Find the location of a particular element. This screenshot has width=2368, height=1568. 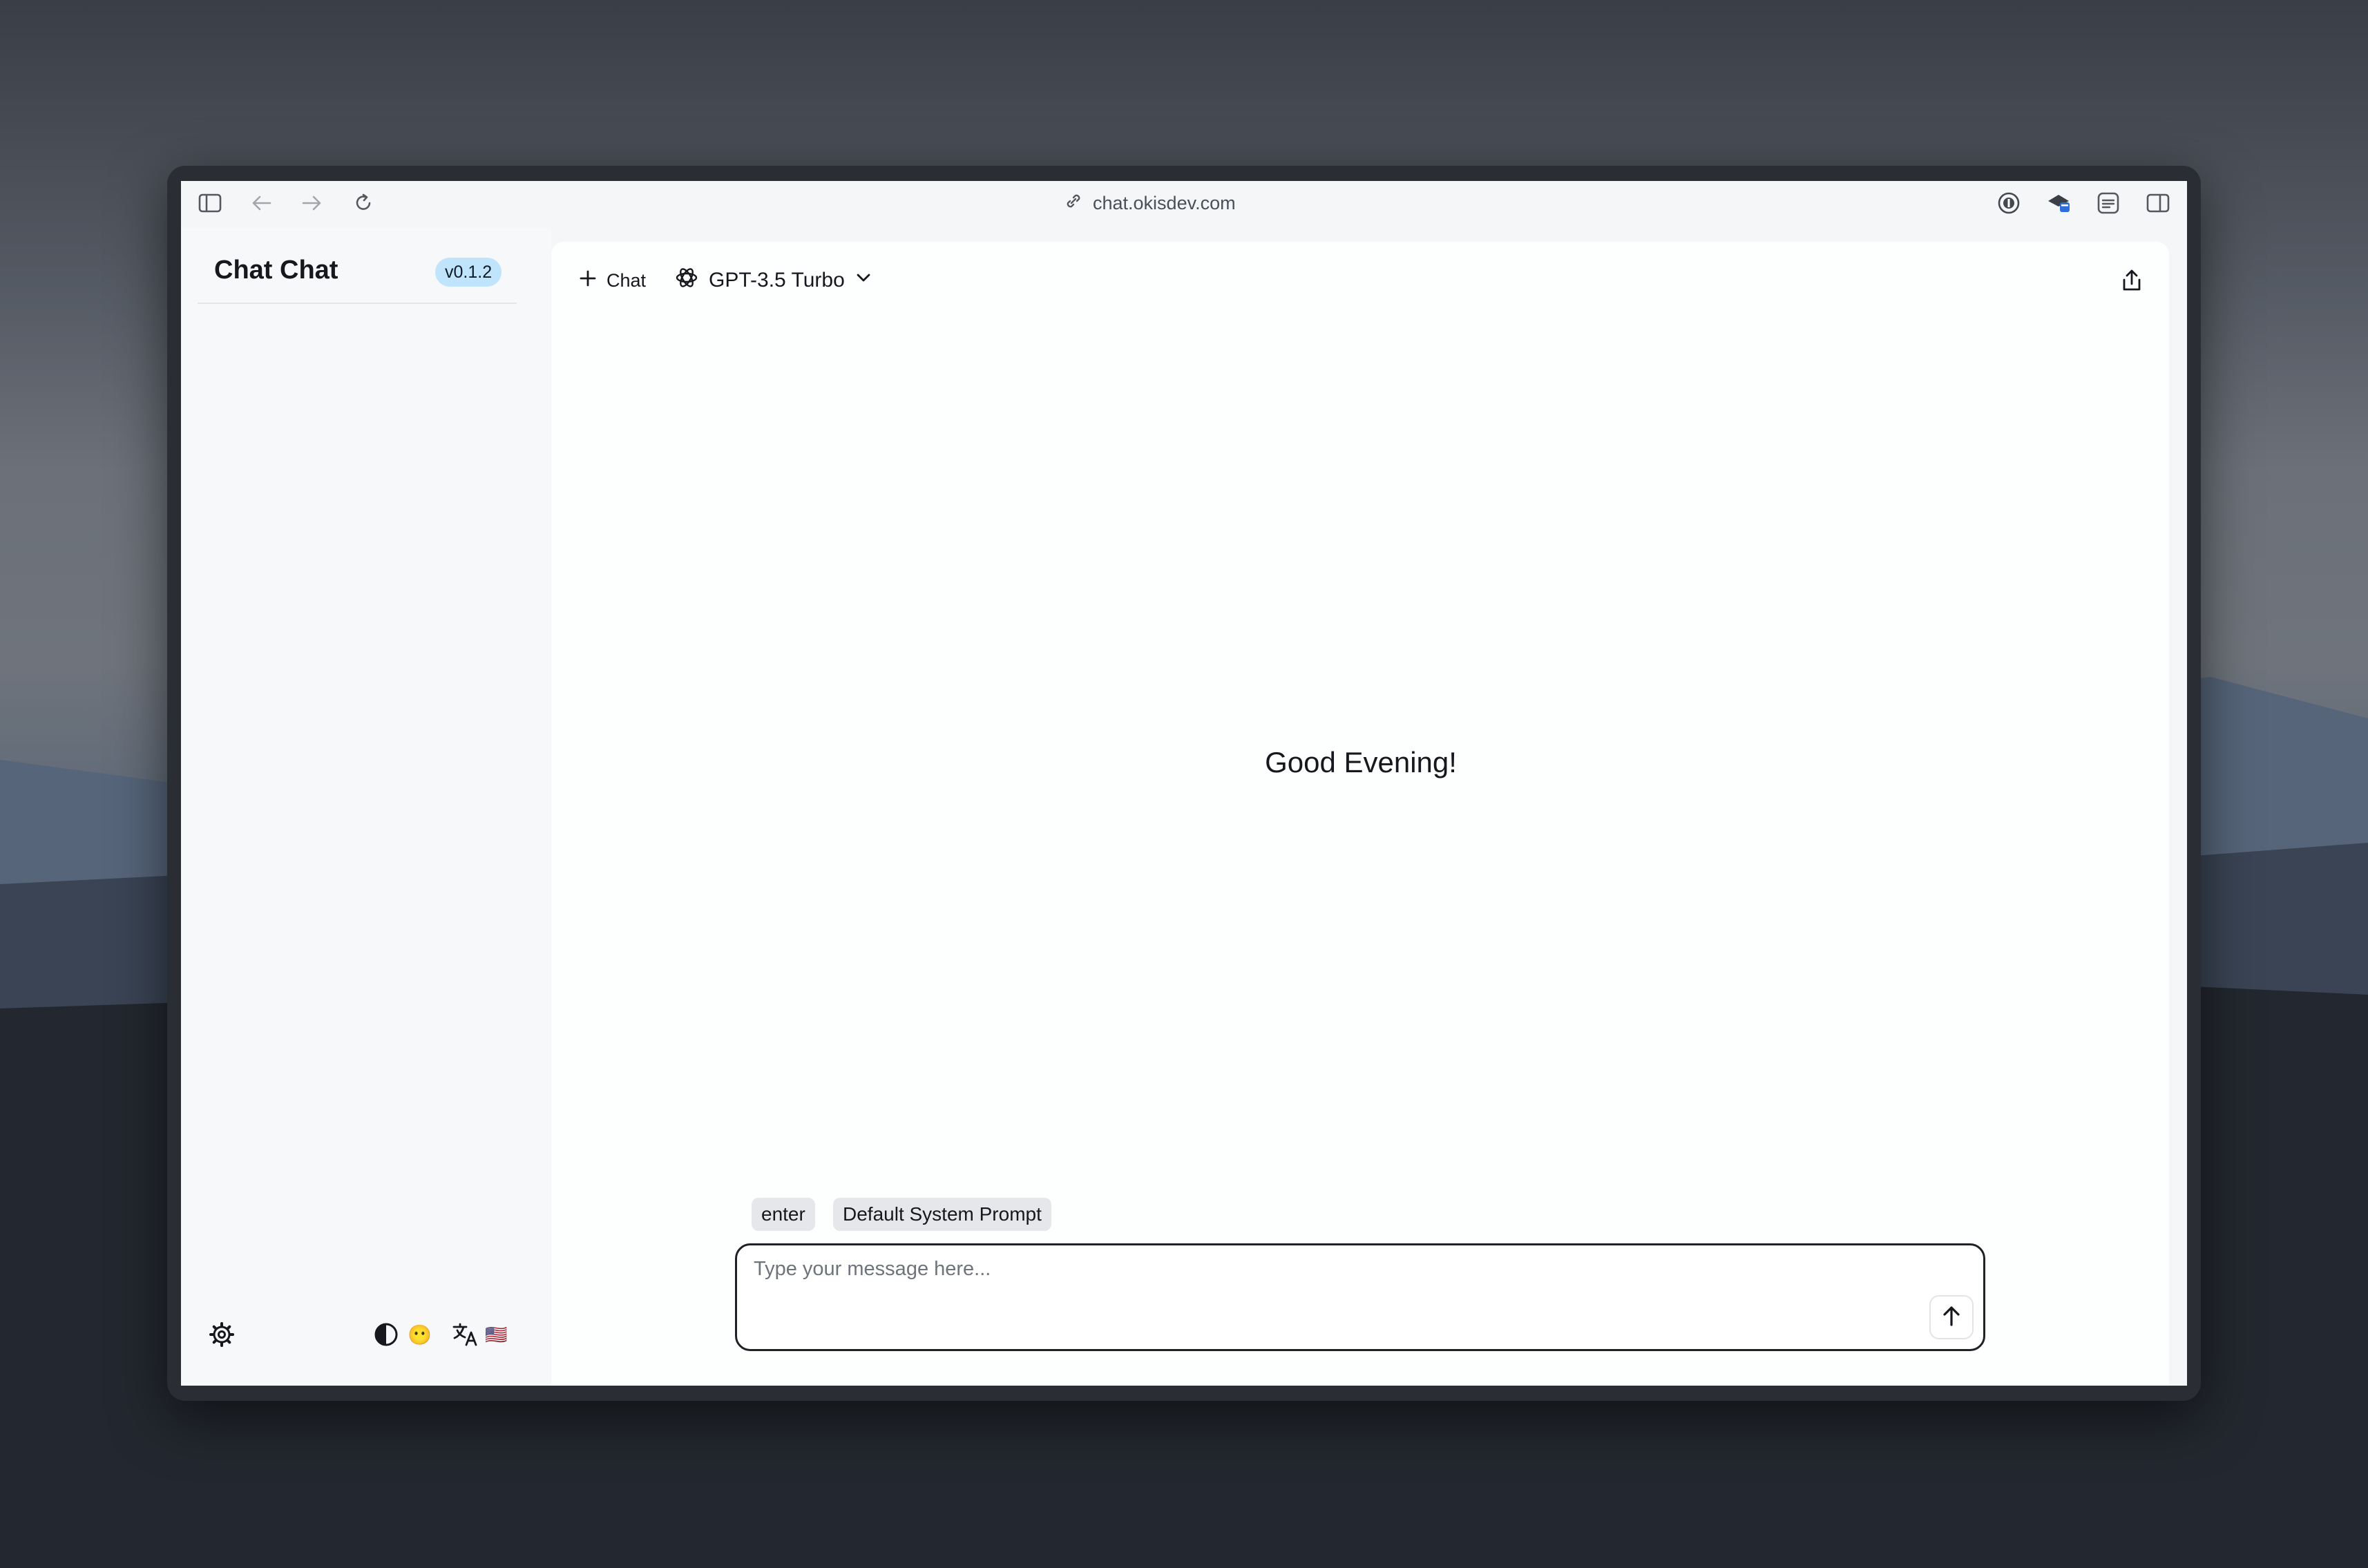

reload-icon is located at coordinates (363, 203).